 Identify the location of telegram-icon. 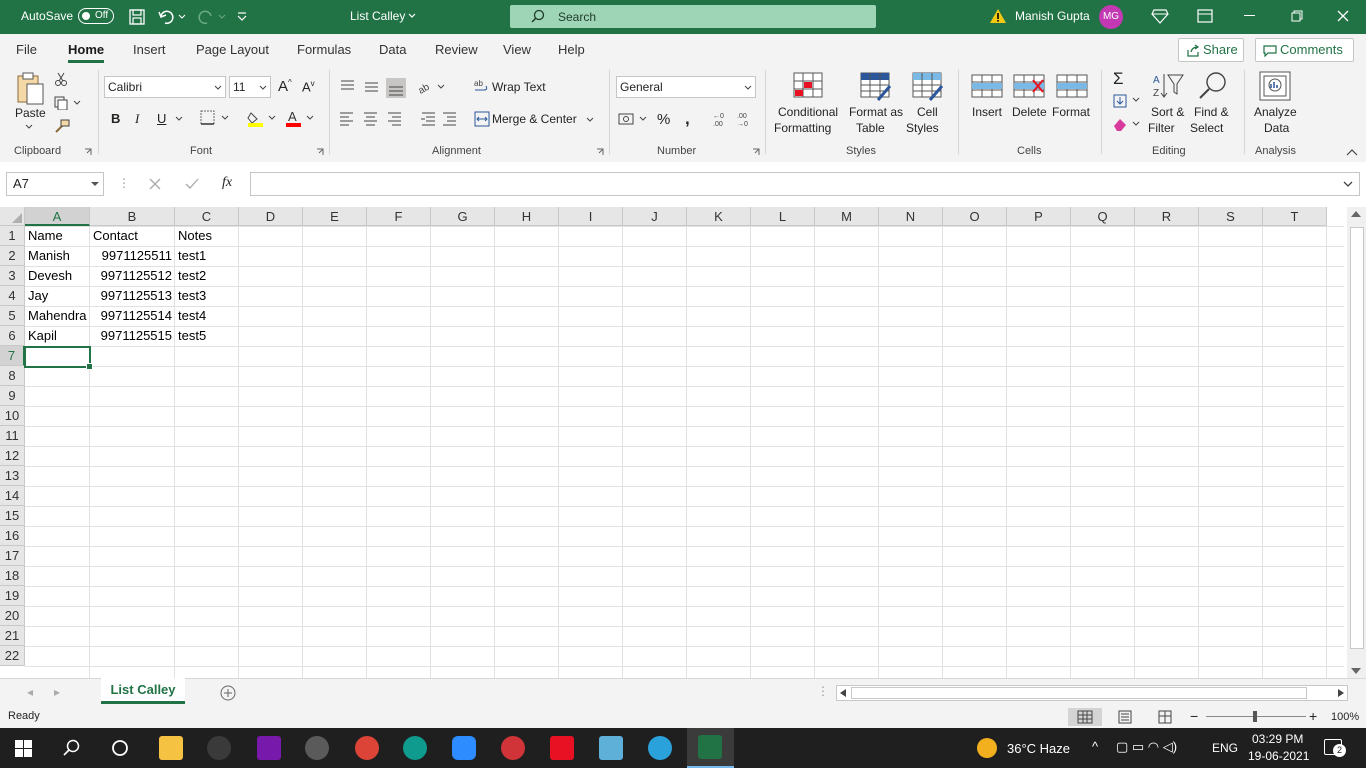
(660, 748).